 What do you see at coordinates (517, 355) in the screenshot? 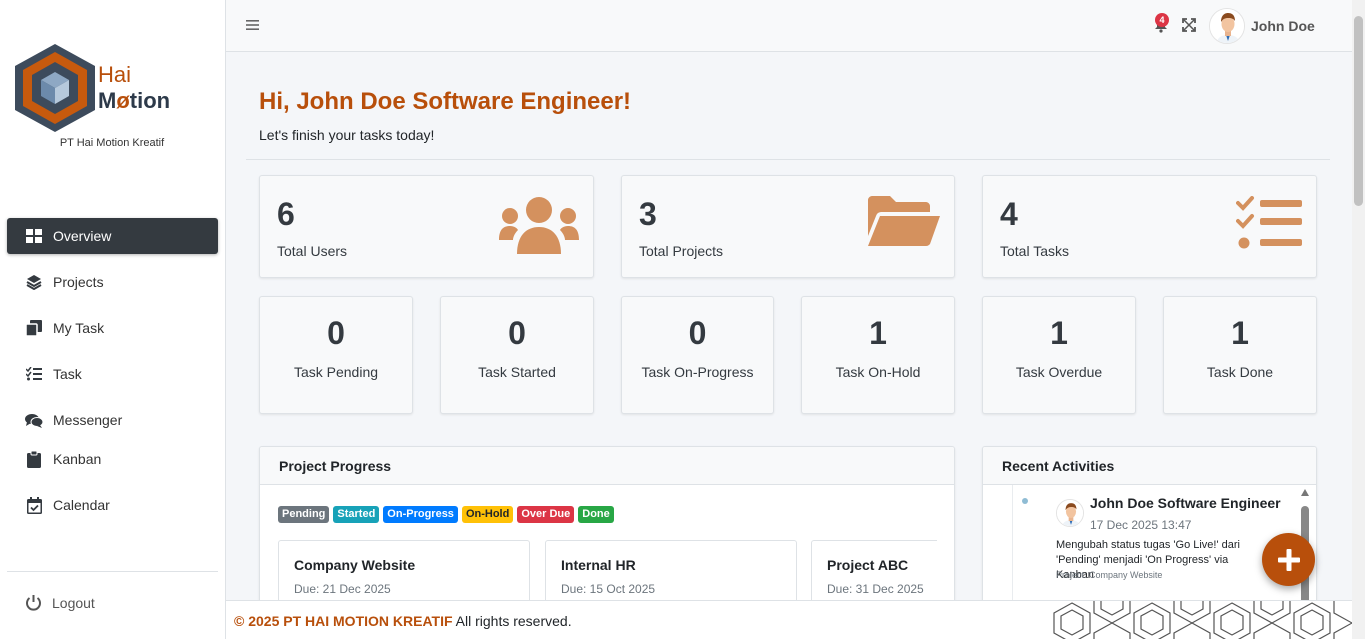
I see `task-started-card: 0 Task Started` at bounding box center [517, 355].